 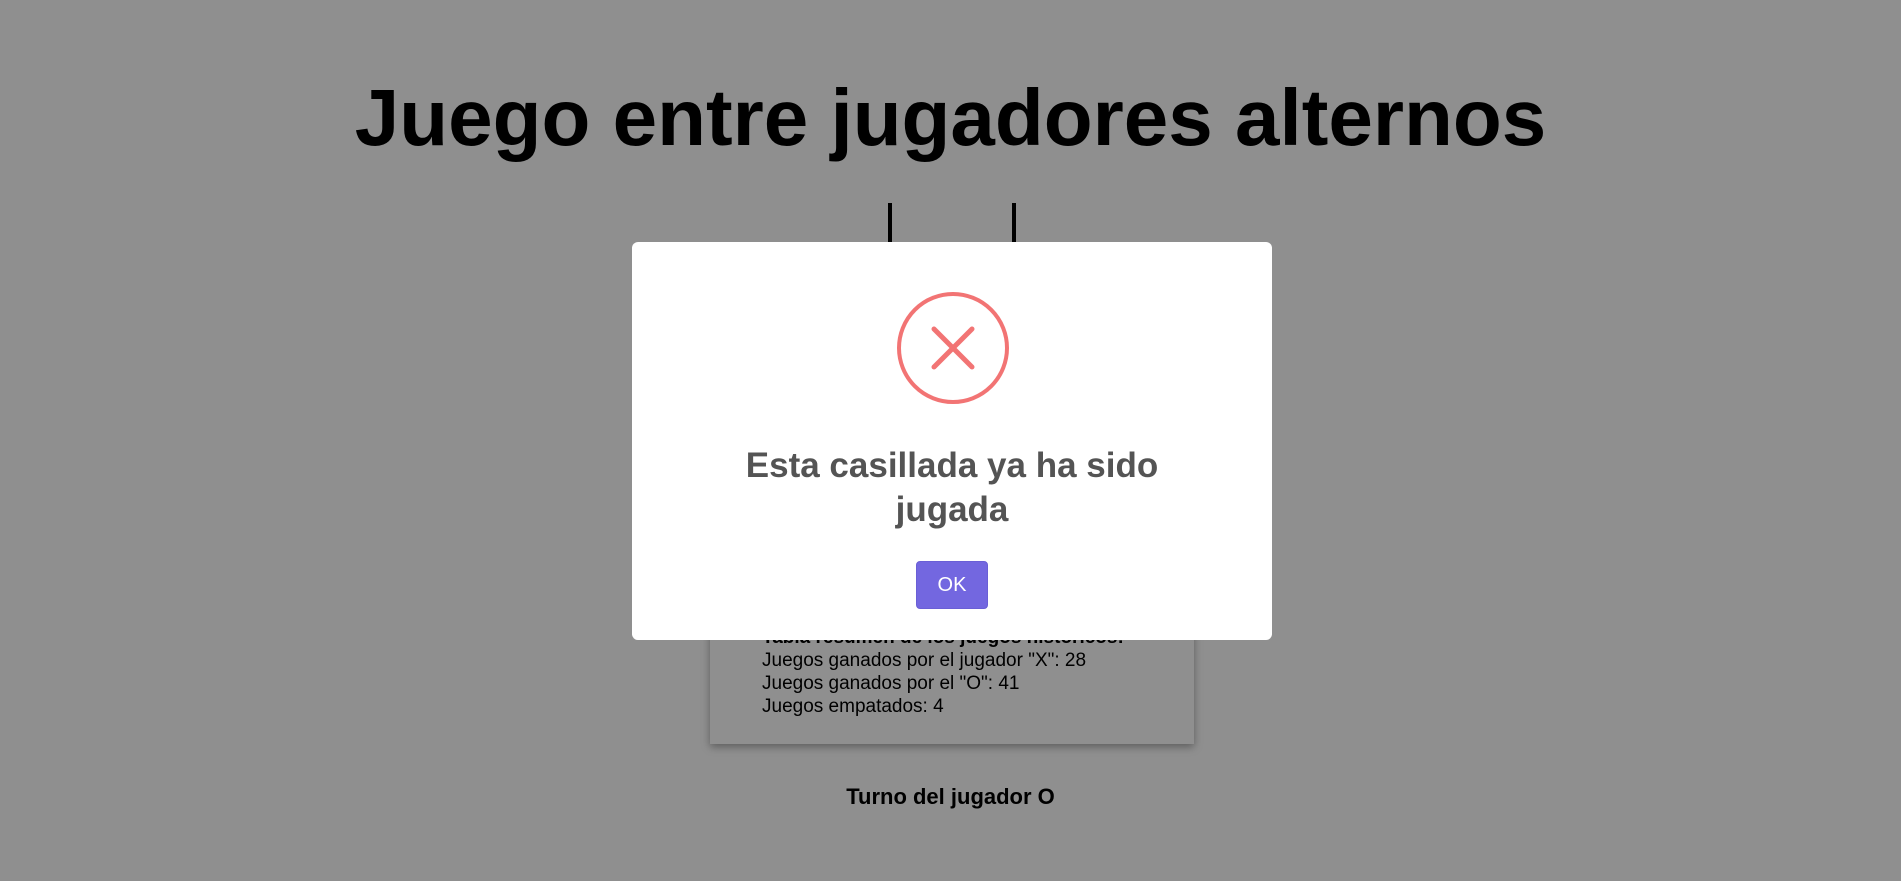 What do you see at coordinates (953, 348) in the screenshot?
I see `error-x-icon` at bounding box center [953, 348].